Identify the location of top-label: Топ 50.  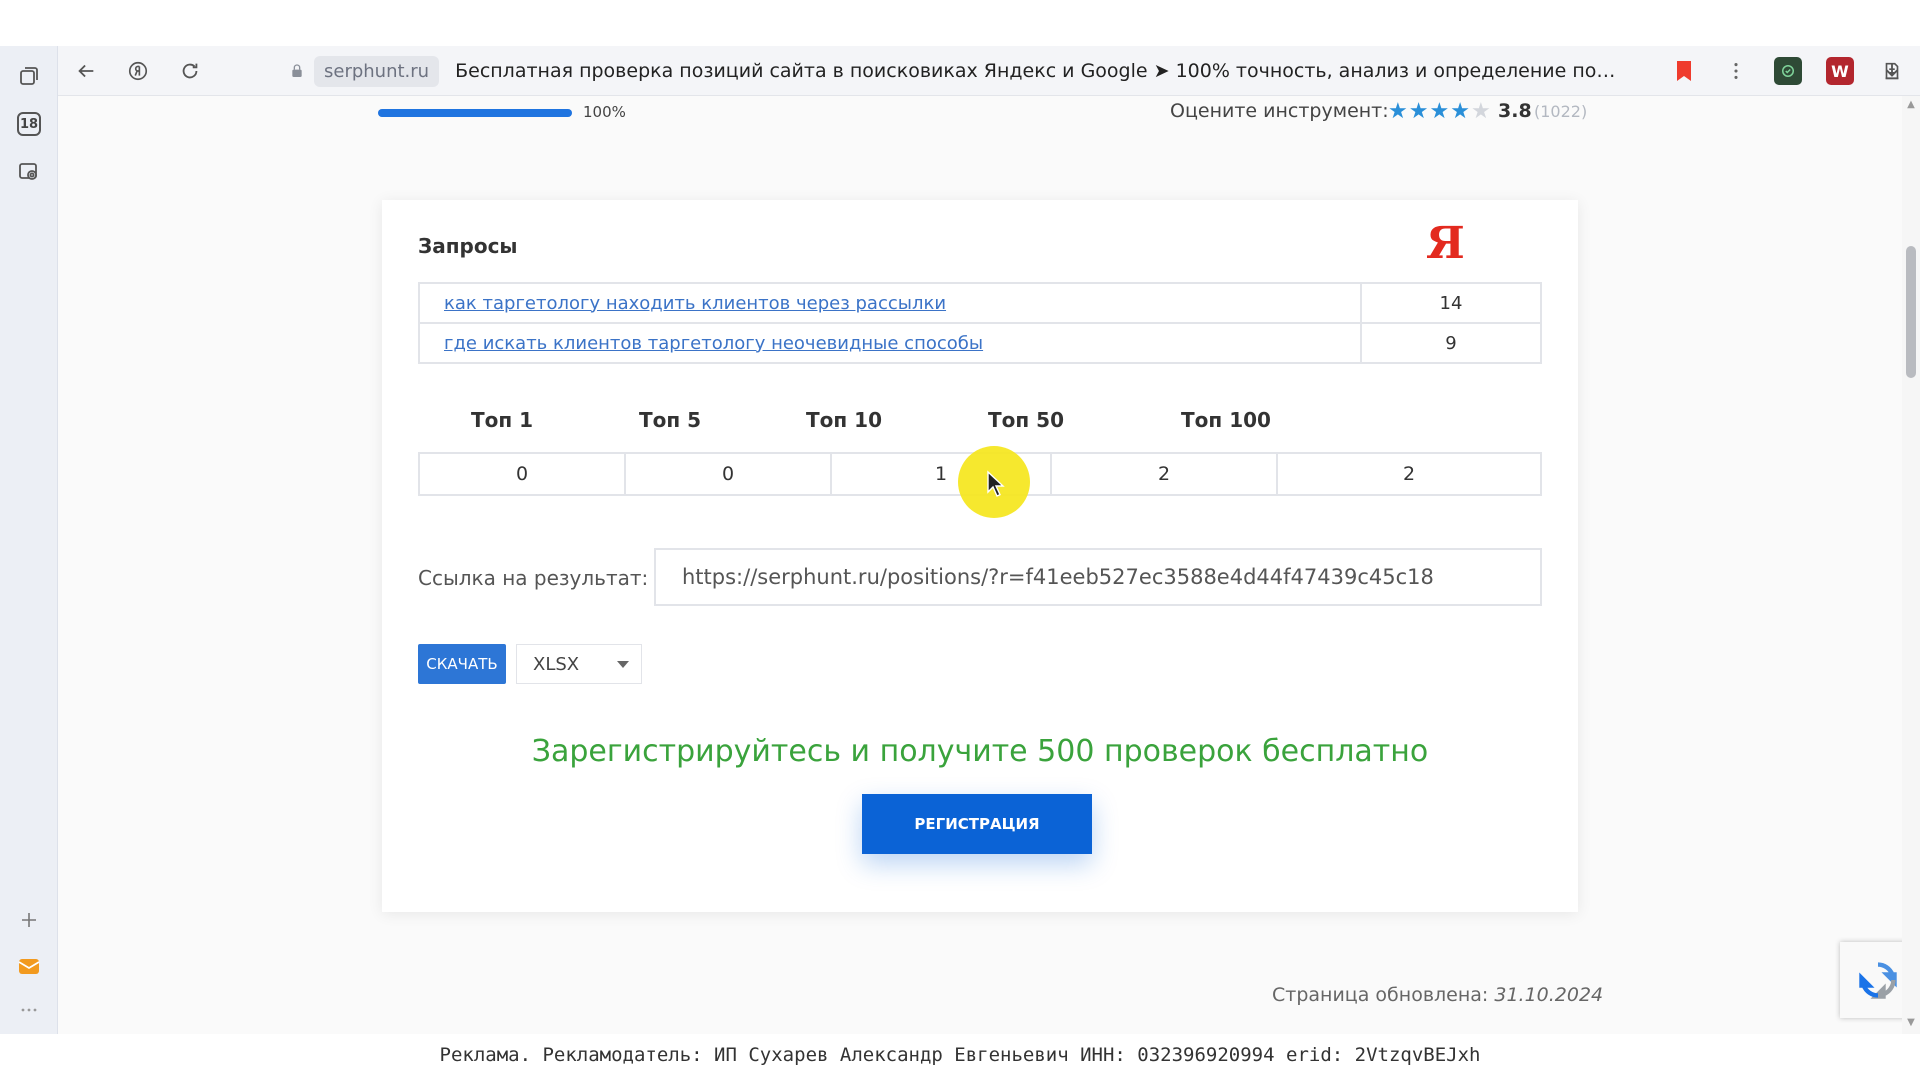
(1026, 420).